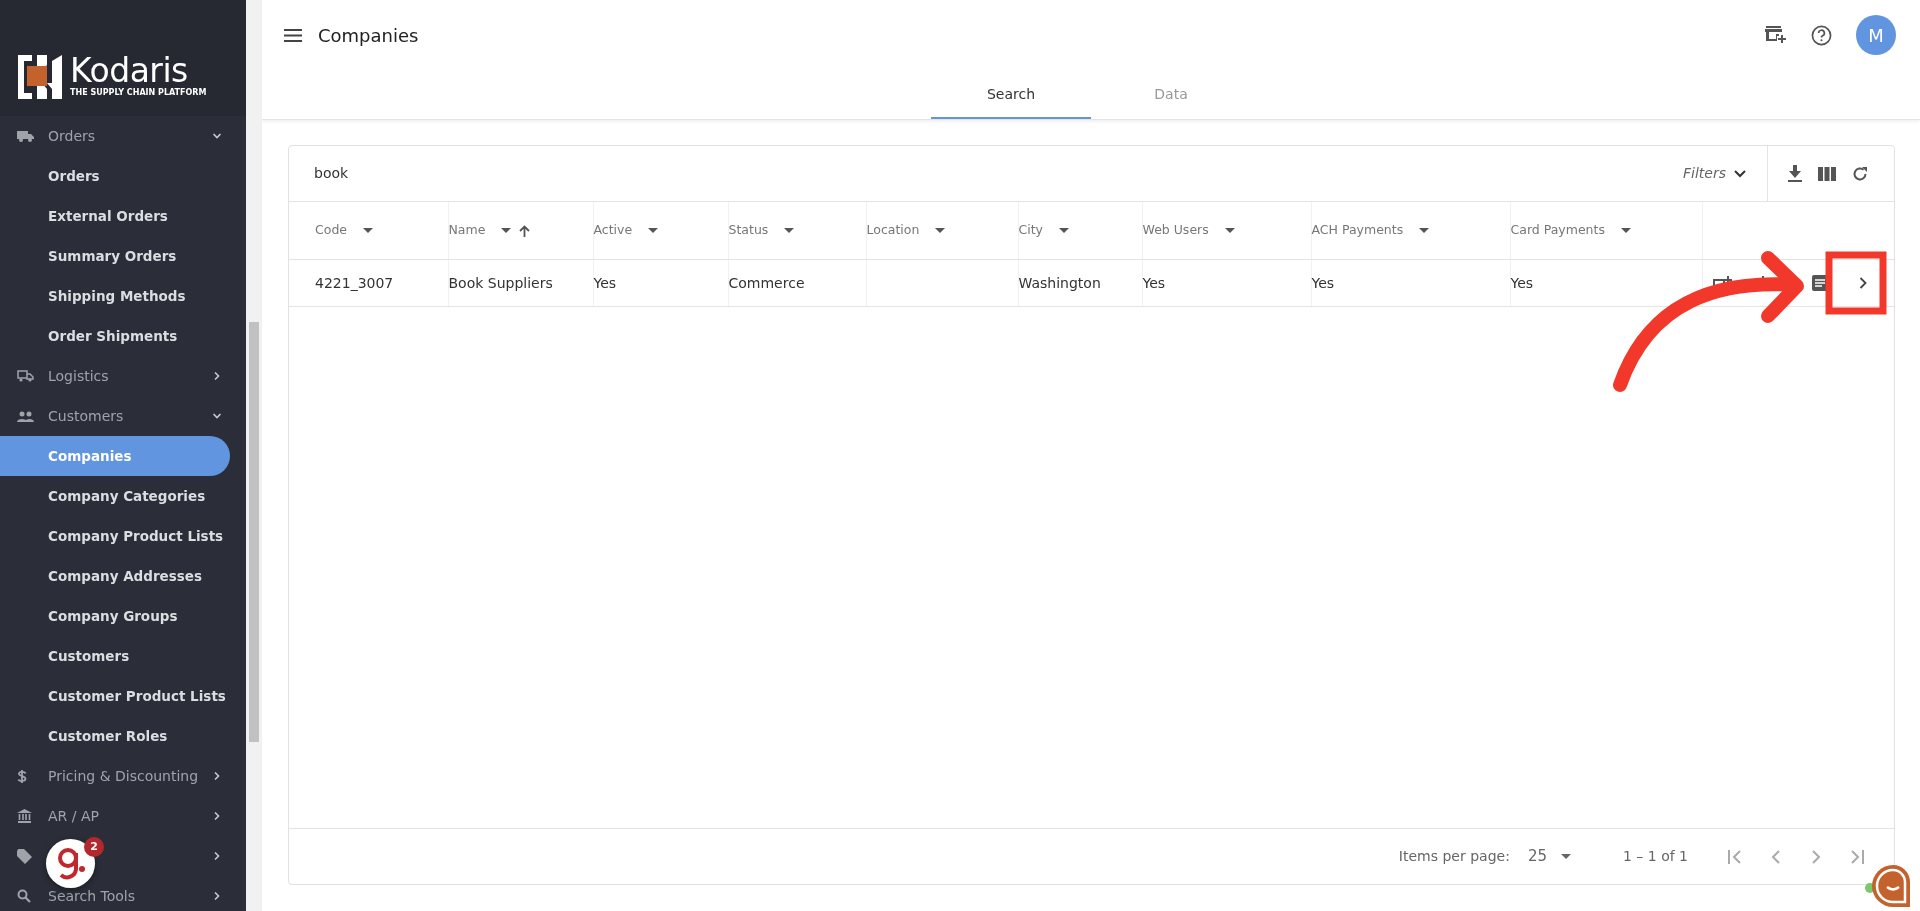  What do you see at coordinates (368, 35) in the screenshot?
I see `page-title: Companies` at bounding box center [368, 35].